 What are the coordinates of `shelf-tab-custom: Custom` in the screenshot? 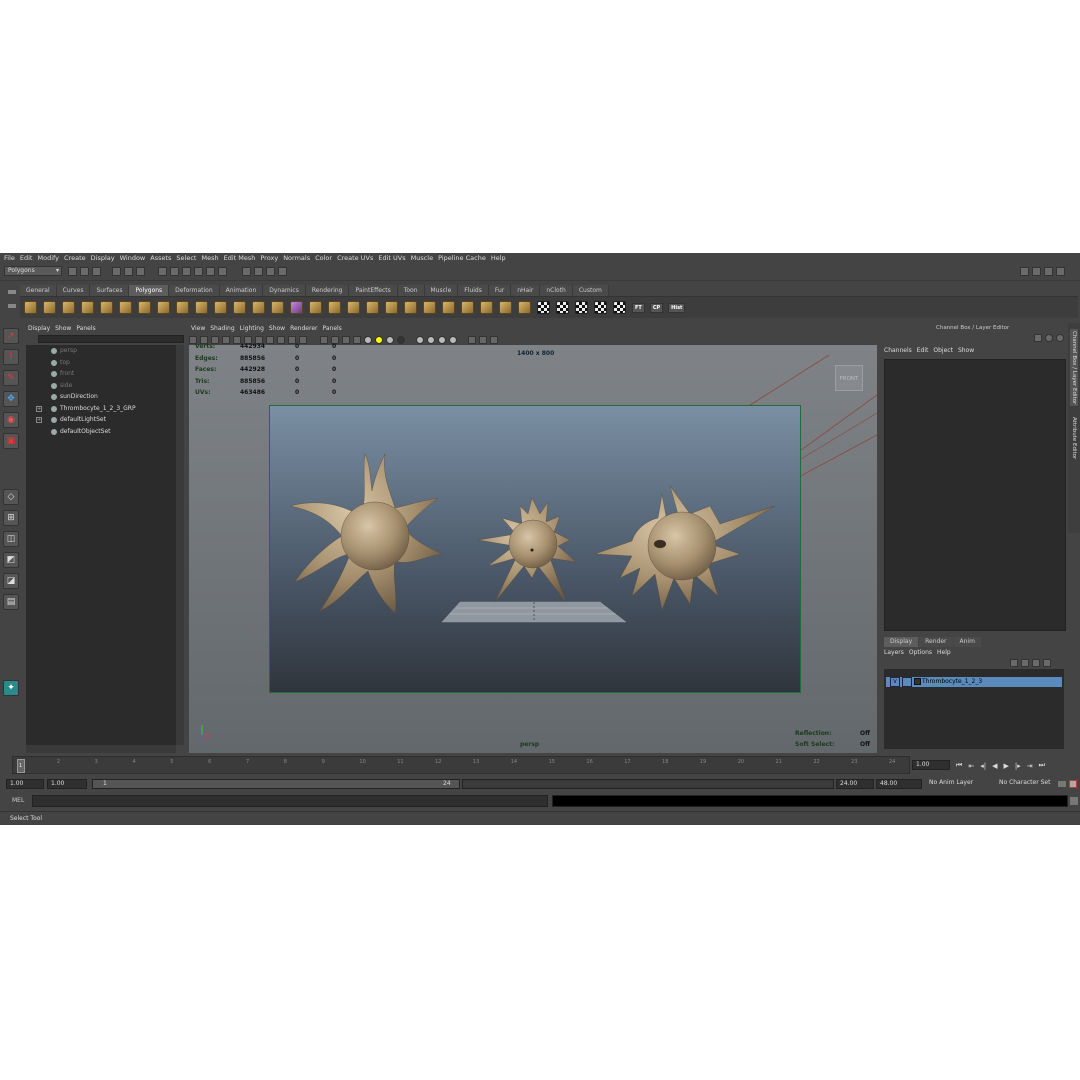 It's located at (590, 290).